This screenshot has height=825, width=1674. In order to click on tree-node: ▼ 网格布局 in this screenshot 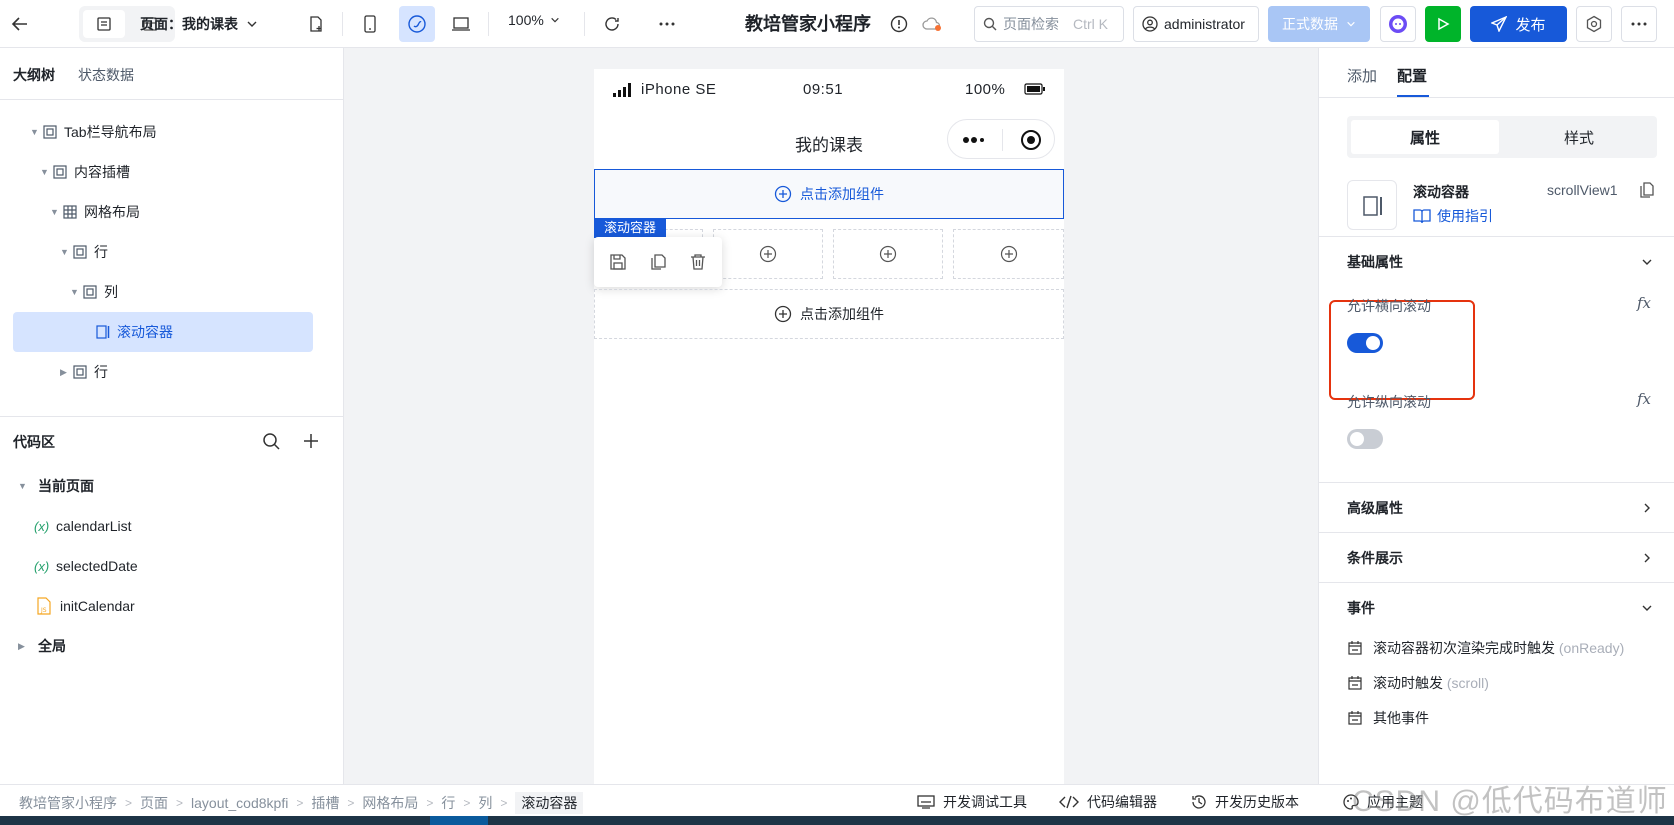, I will do `click(171, 212)`.